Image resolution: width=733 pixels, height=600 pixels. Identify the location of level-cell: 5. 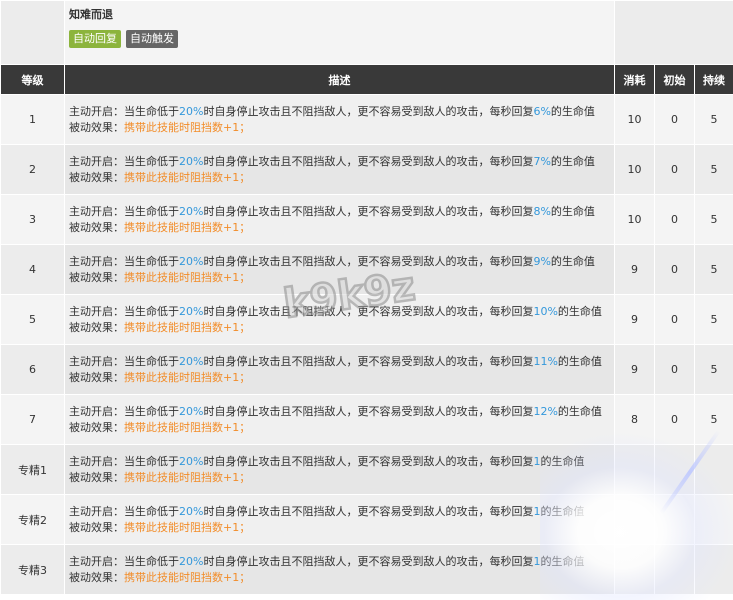
(33, 320).